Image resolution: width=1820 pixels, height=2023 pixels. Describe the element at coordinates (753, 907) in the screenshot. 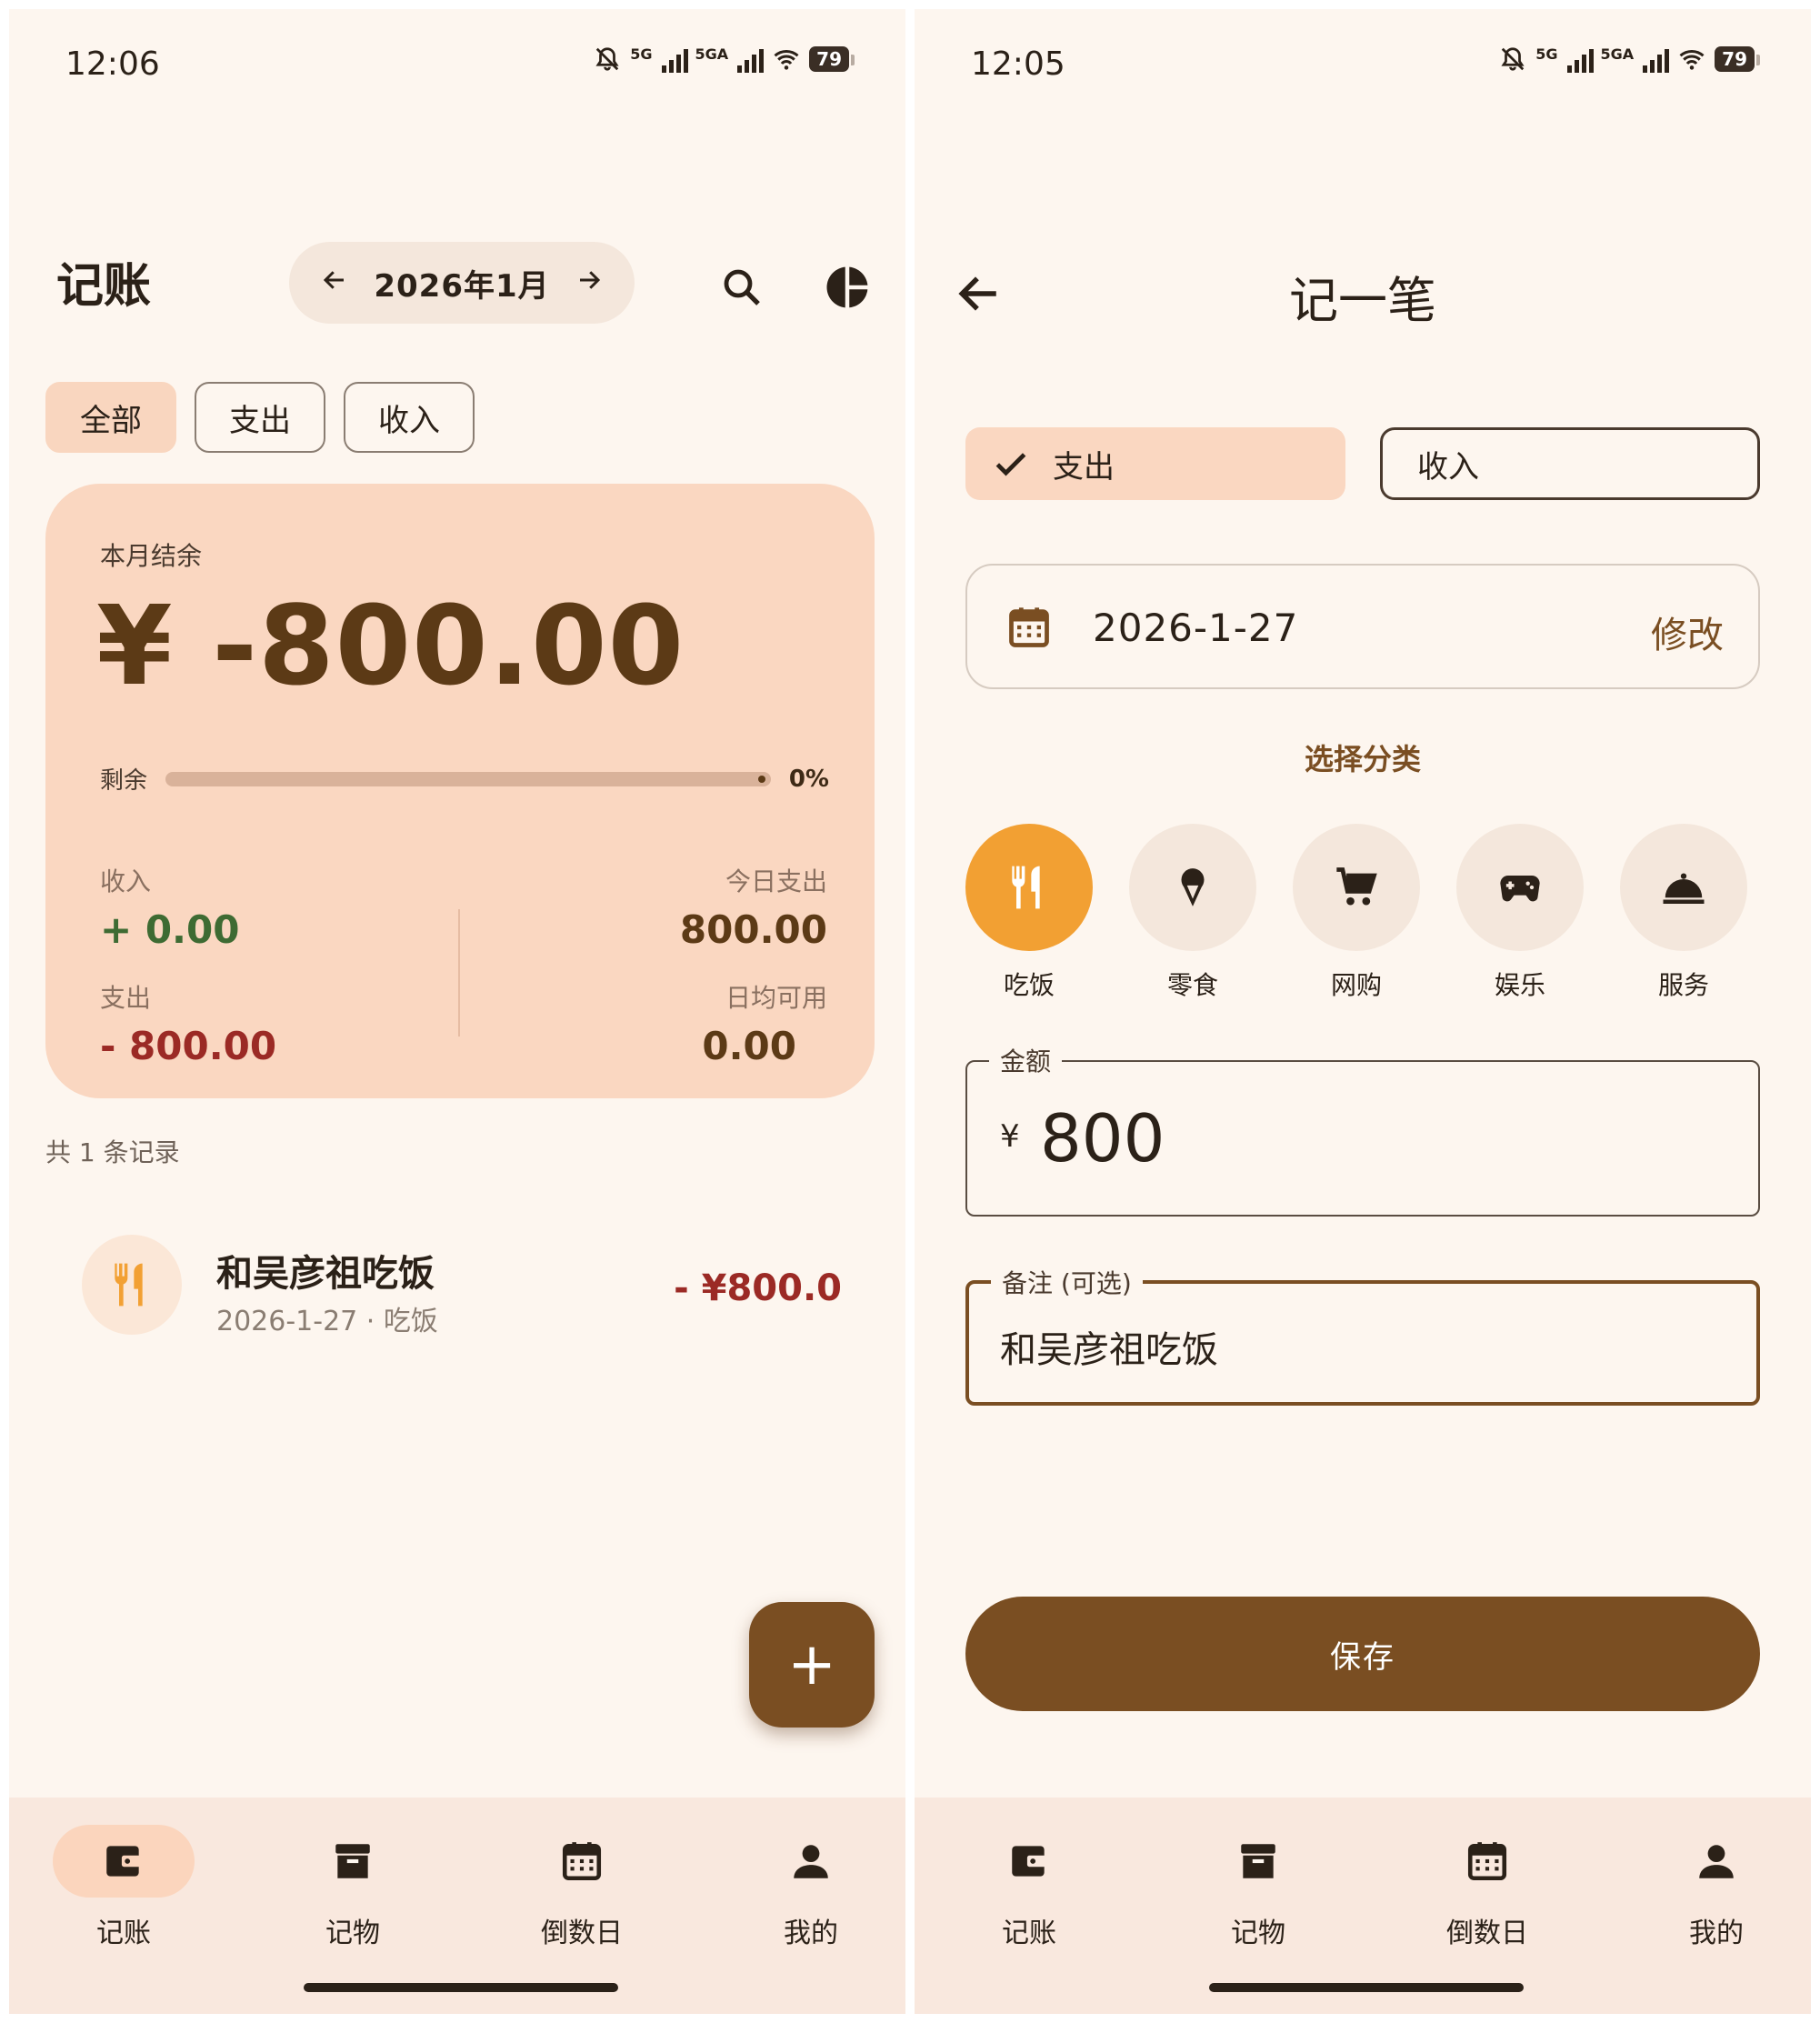

I see `today-expense-stat: 今日支出 800.00` at that location.